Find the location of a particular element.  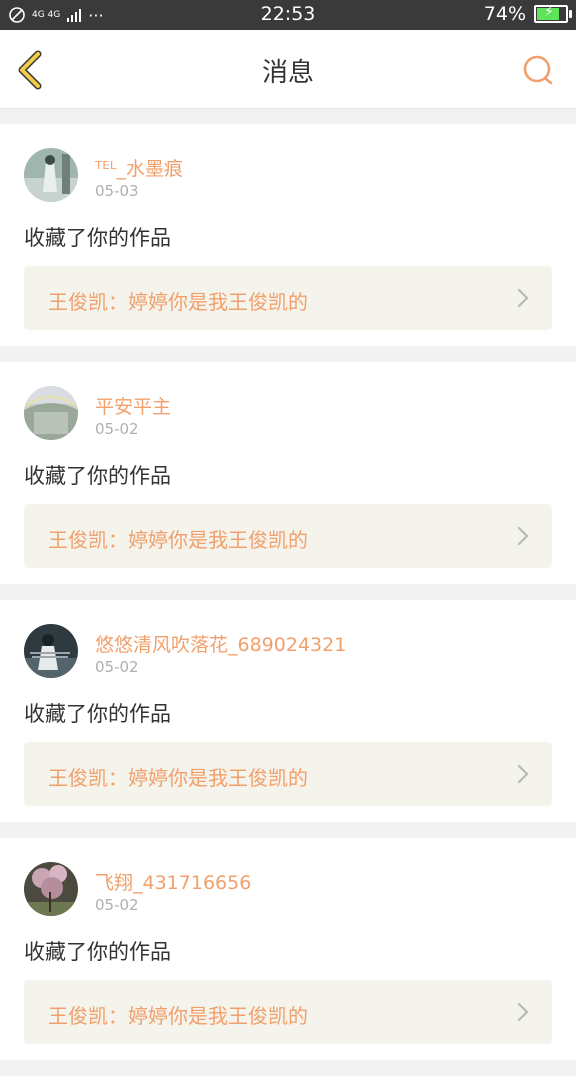

search-icon is located at coordinates (538, 70).